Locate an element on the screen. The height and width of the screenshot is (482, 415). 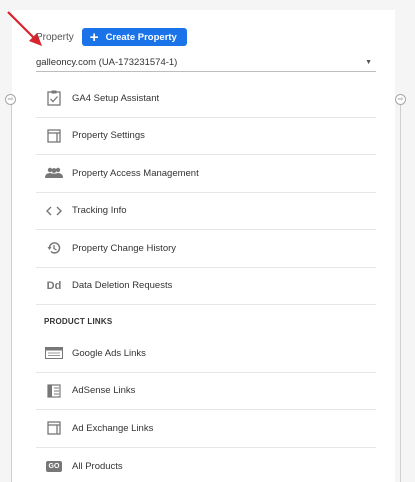
menu-item-label: Property Access Management is located at coordinates (135, 173).